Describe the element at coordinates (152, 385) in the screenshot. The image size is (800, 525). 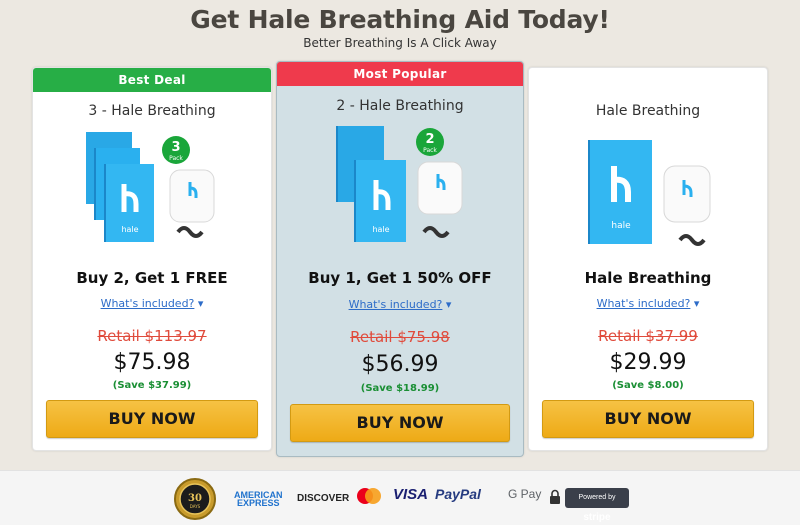
I see `save-amount: (Save $37.99)` at that location.